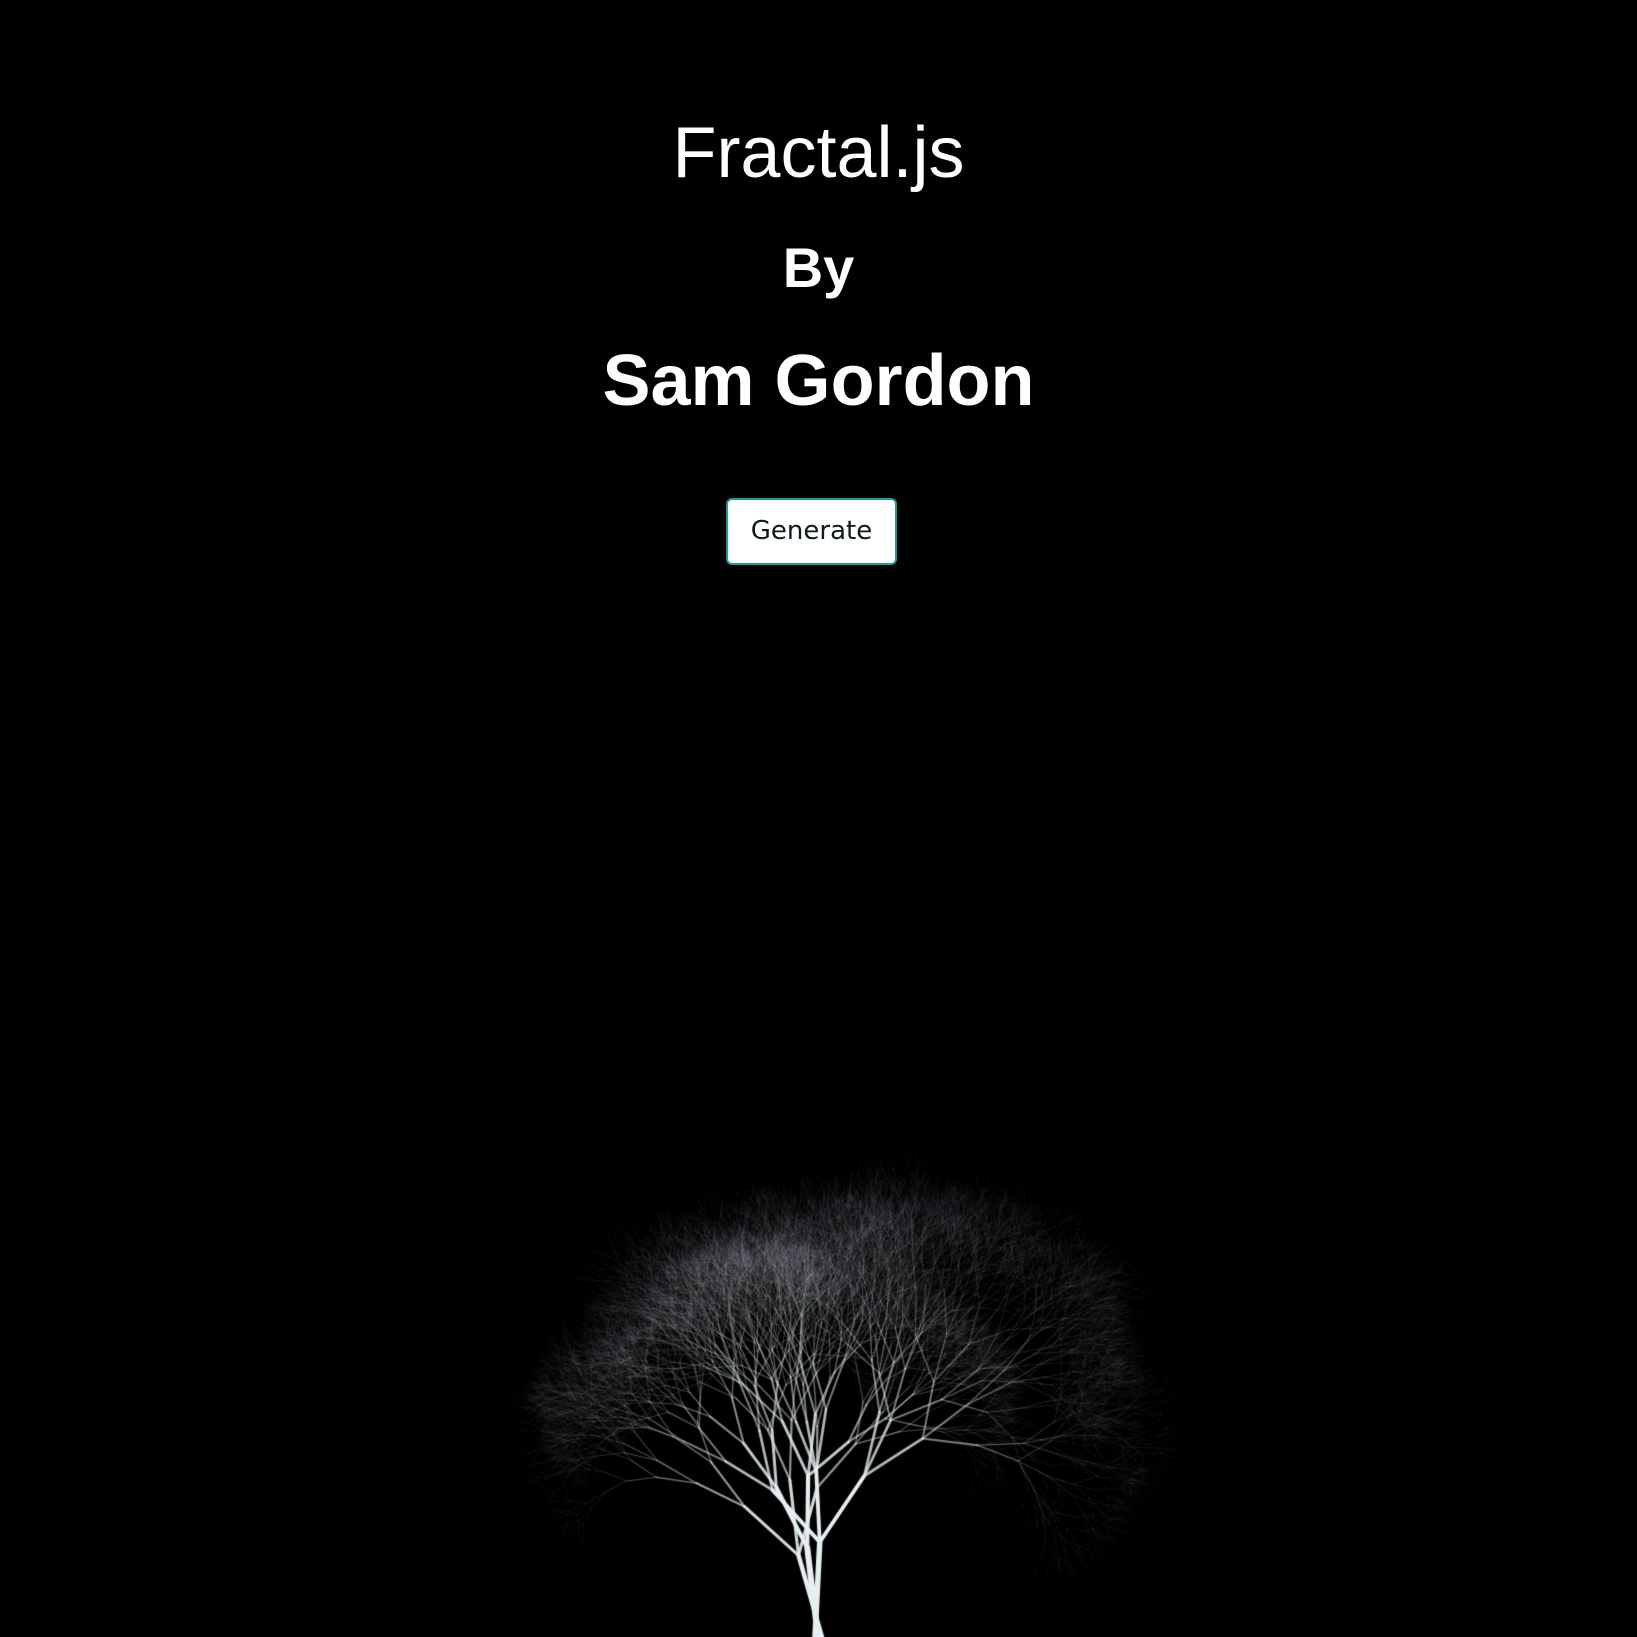 Image resolution: width=1637 pixels, height=1637 pixels. I want to click on byline-label: By, so click(818, 267).